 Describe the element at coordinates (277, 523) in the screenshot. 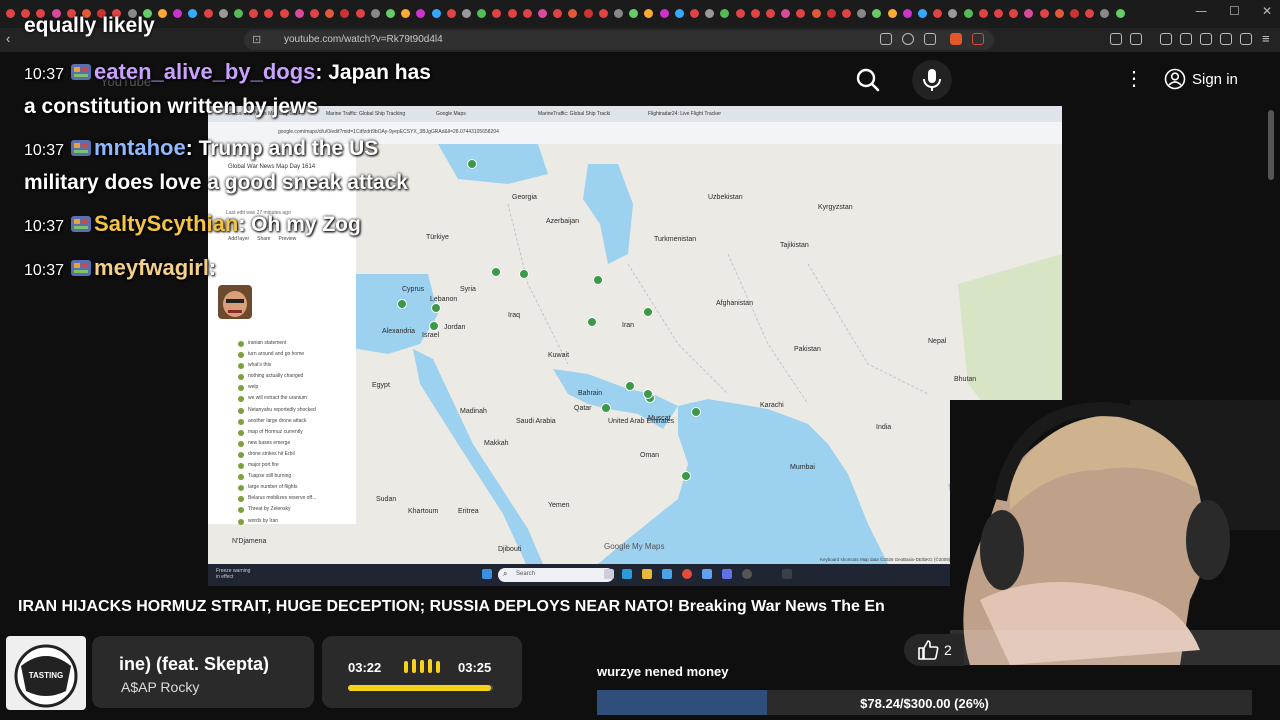

I see `map-panel-item: words by Iran` at that location.